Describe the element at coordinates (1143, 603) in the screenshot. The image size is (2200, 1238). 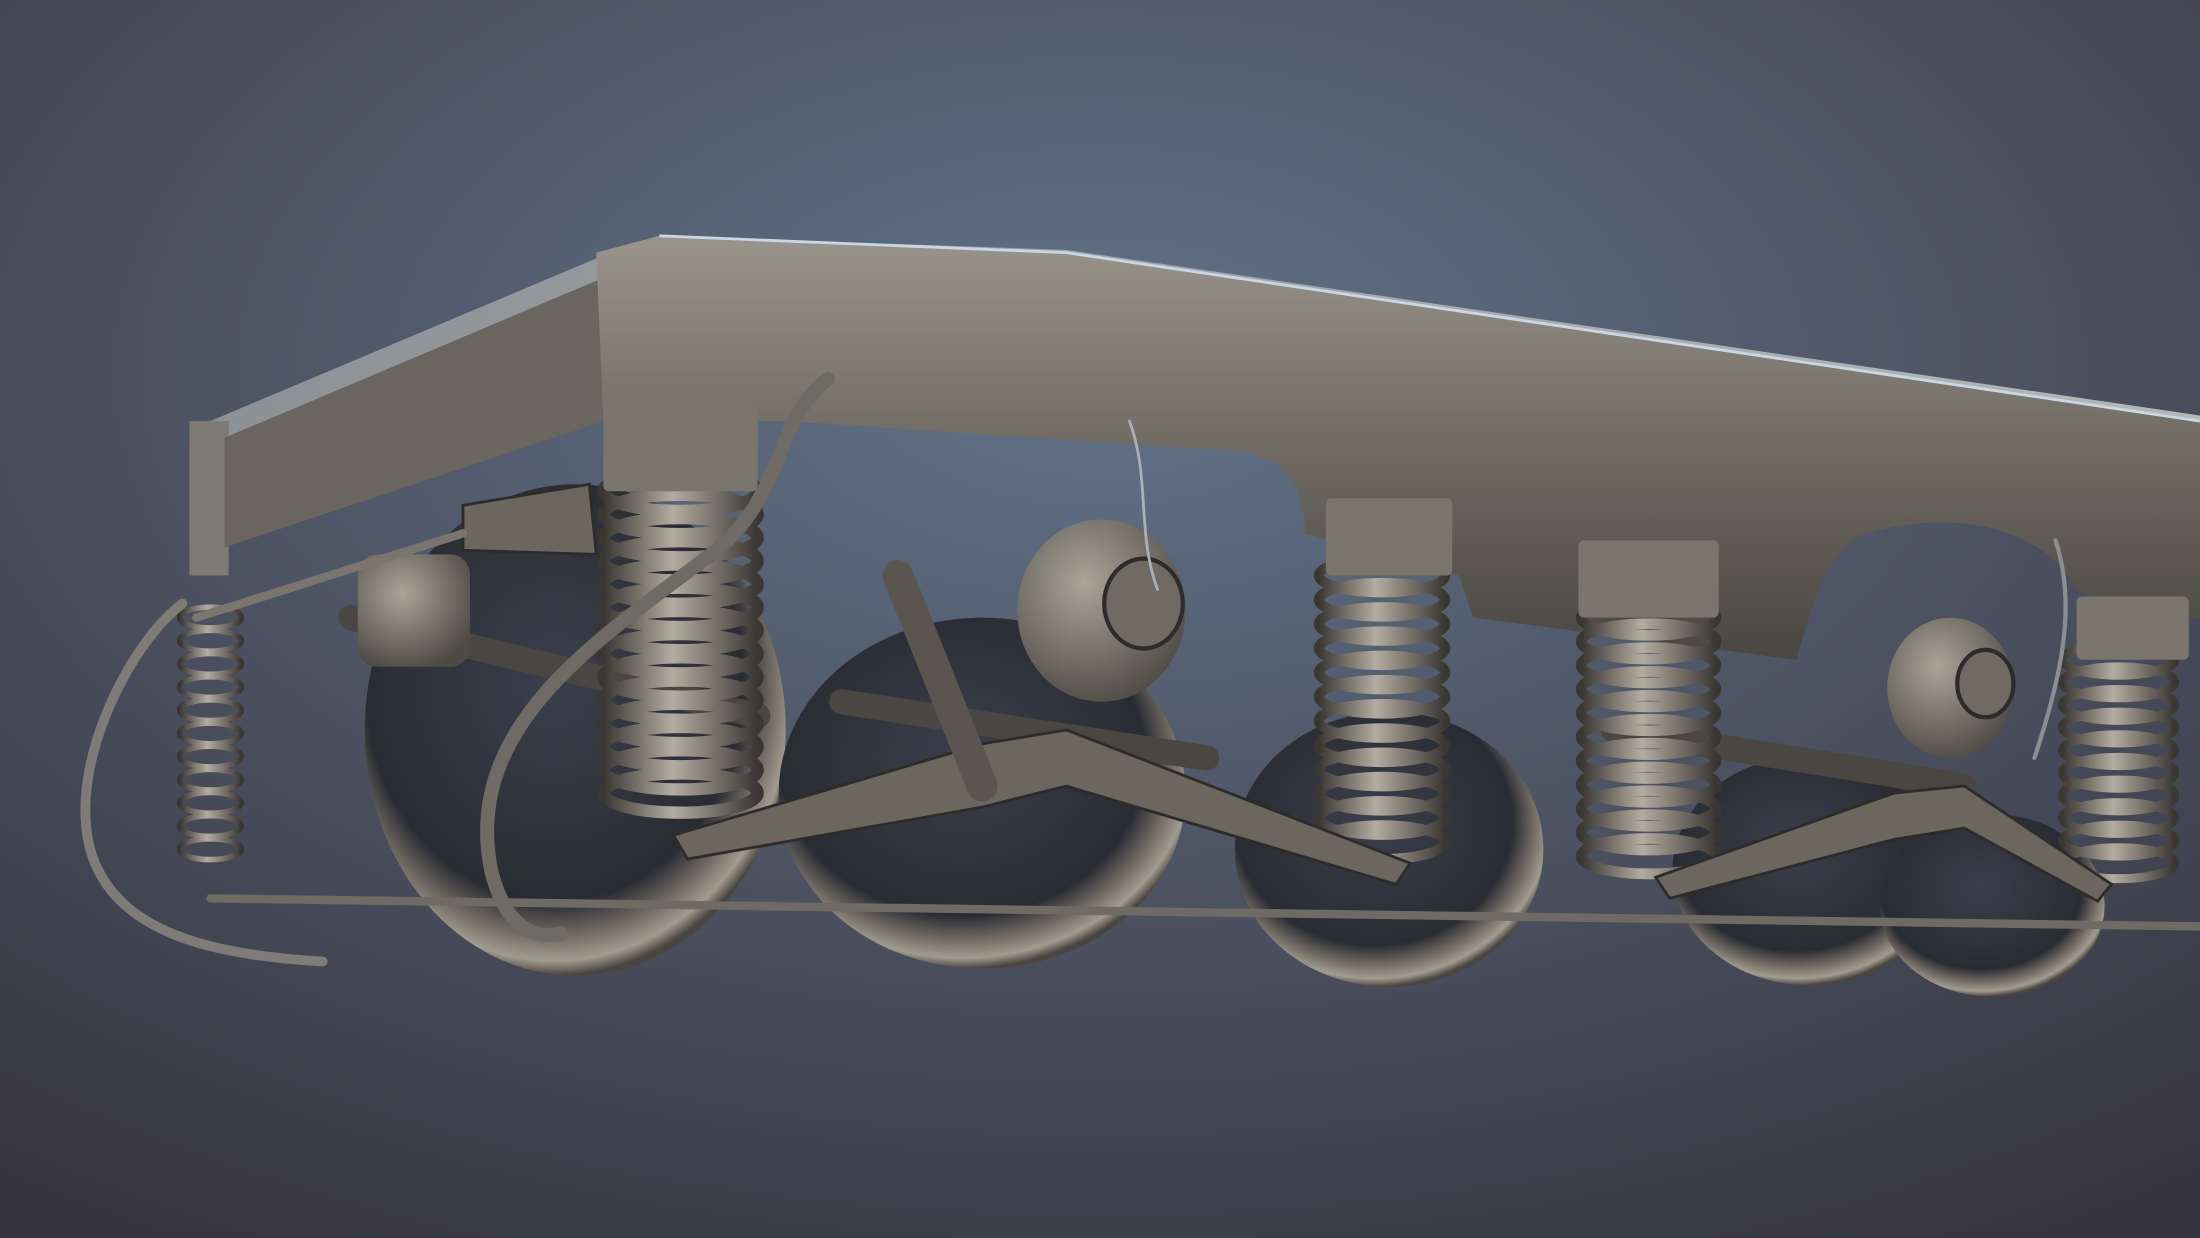
I see `axle-box-front-cap` at that location.